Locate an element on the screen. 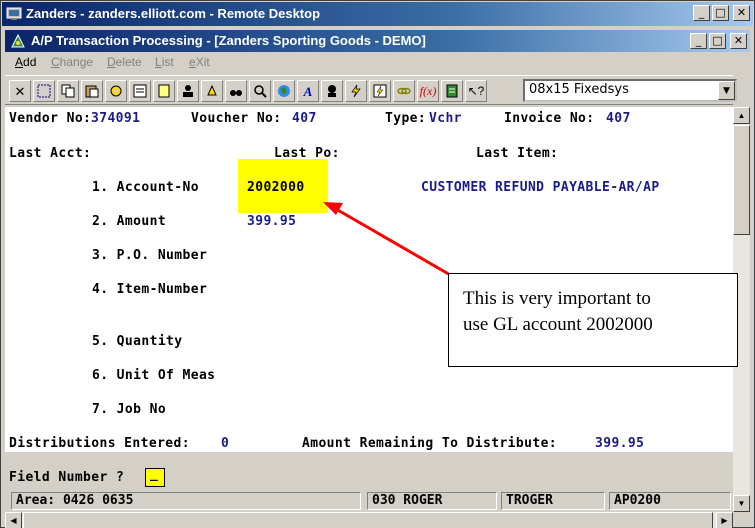  scroll-left-icon: ◀ is located at coordinates (13, 520).